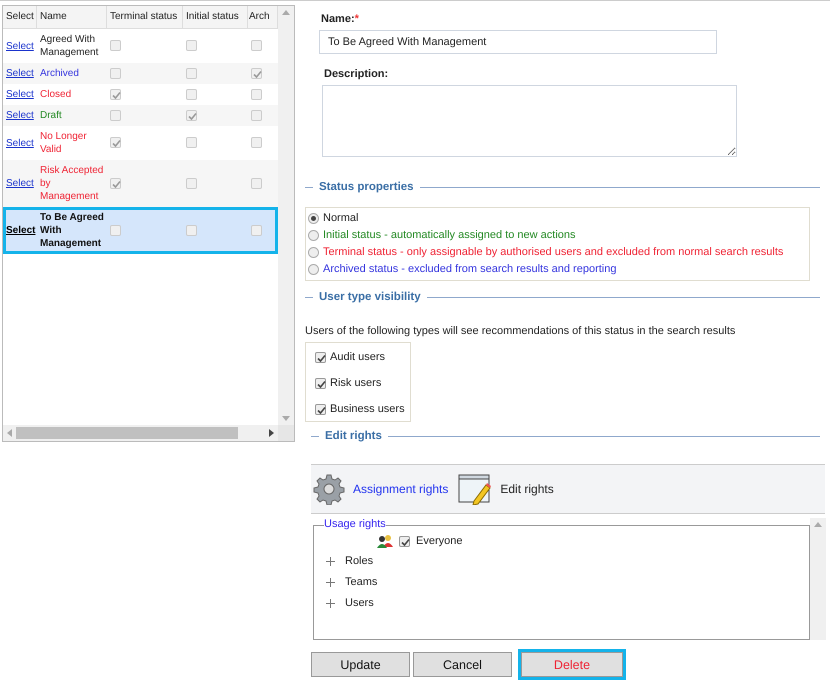 Image resolution: width=830 pixels, height=697 pixels. I want to click on tree-item: Users, so click(359, 603).